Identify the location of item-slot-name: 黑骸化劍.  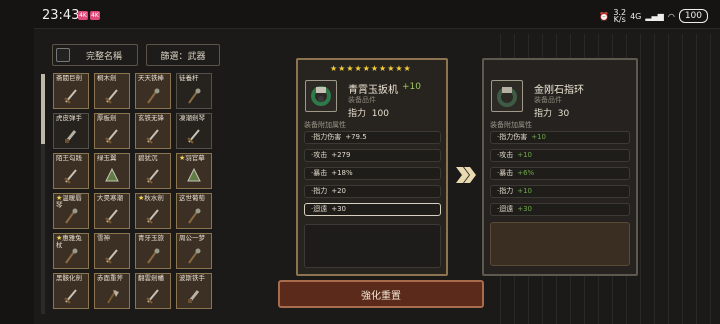
(69, 278).